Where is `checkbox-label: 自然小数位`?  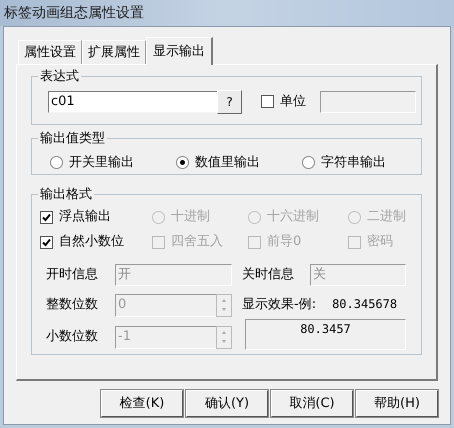
checkbox-label: 自然小数位 is located at coordinates (91, 242).